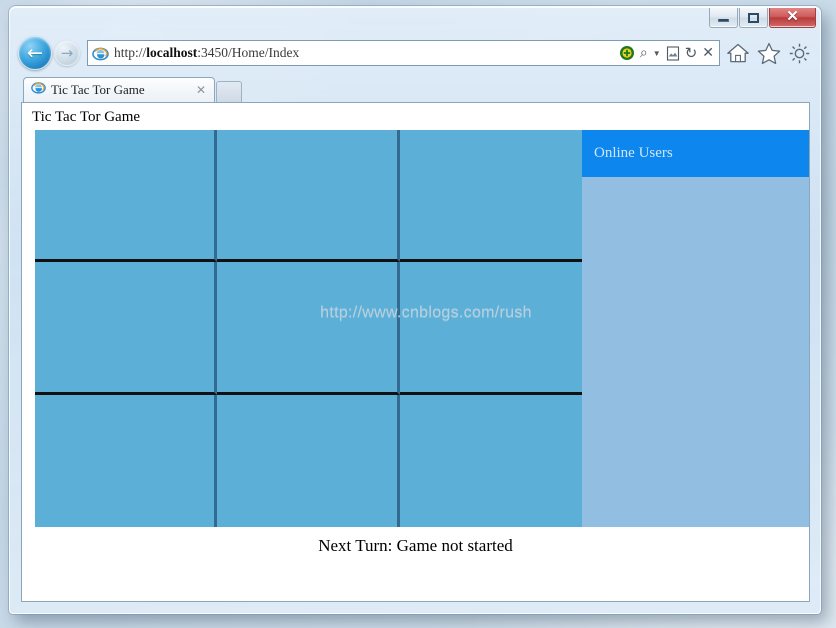 This screenshot has width=836, height=628. I want to click on maximize-icon, so click(753, 17).